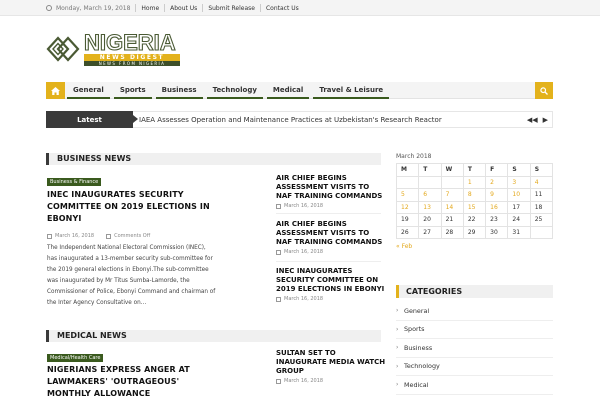 This screenshot has width=600, height=400. Describe the element at coordinates (179, 90) in the screenshot. I see `nav-item-business: Business` at that location.